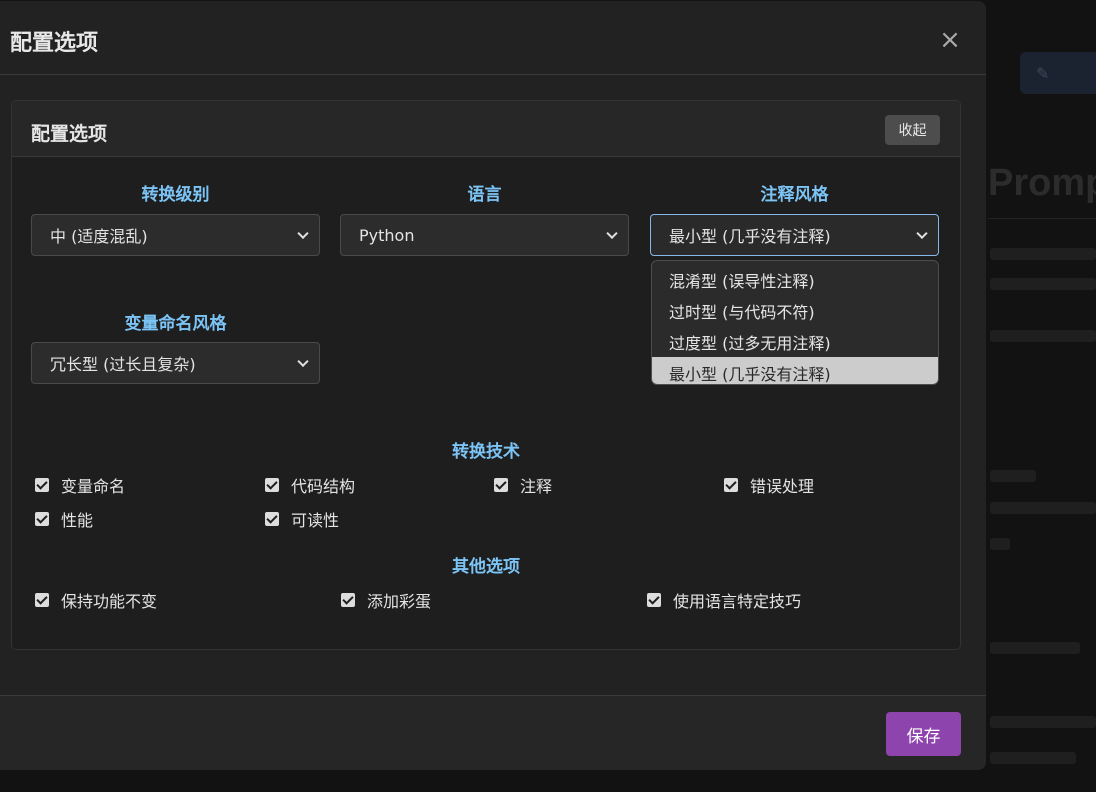  What do you see at coordinates (77, 520) in the screenshot?
I see `technique-label: 性能` at bounding box center [77, 520].